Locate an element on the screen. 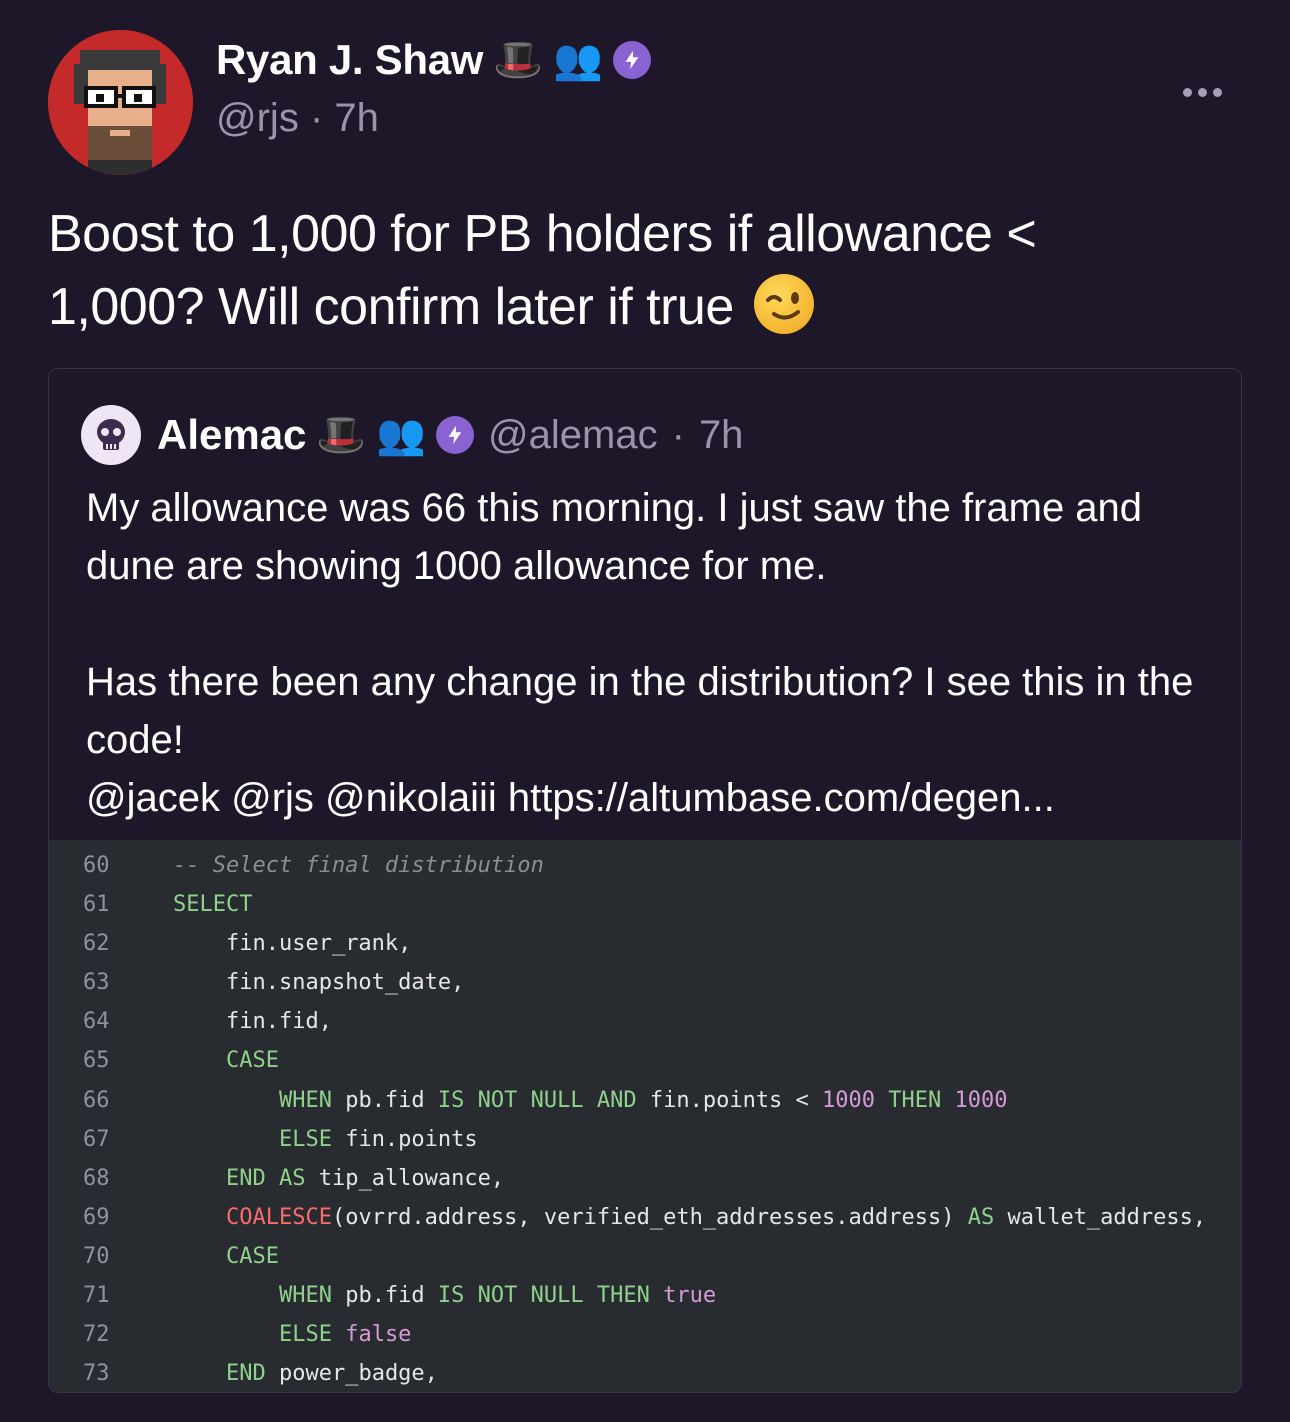 Image resolution: width=1290 pixels, height=1422 pixels. code-line: 67 ELSE fin.points is located at coordinates (645, 1139).